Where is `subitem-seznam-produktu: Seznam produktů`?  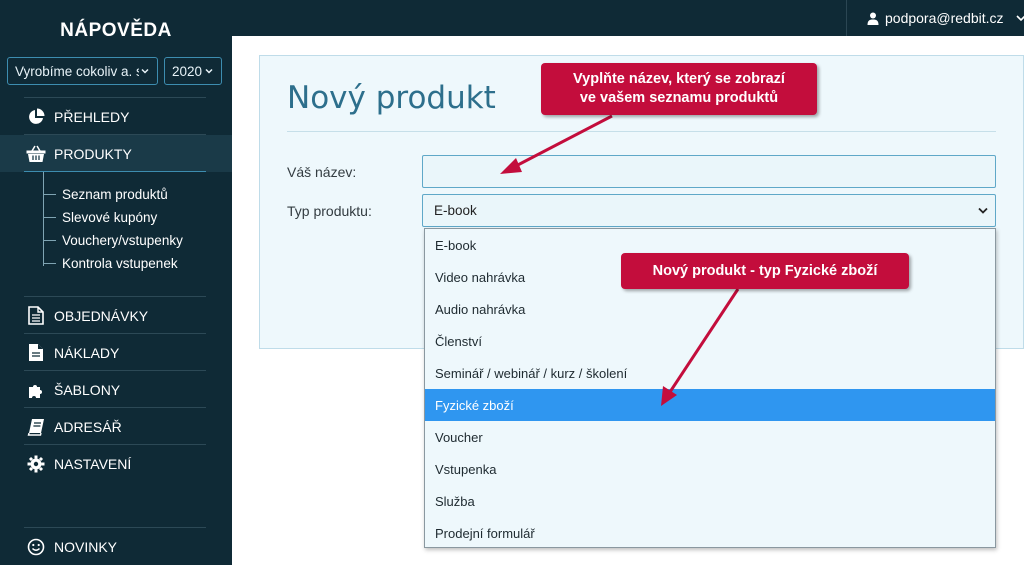 subitem-seznam-produktu: Seznam produktů is located at coordinates (105, 194).